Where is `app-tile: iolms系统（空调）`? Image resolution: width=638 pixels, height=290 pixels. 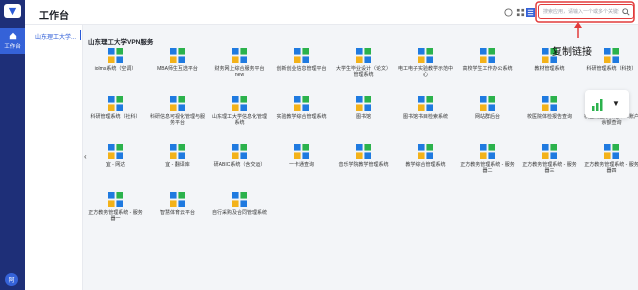
app-tile: iolms系统（空调） is located at coordinates (115, 71).